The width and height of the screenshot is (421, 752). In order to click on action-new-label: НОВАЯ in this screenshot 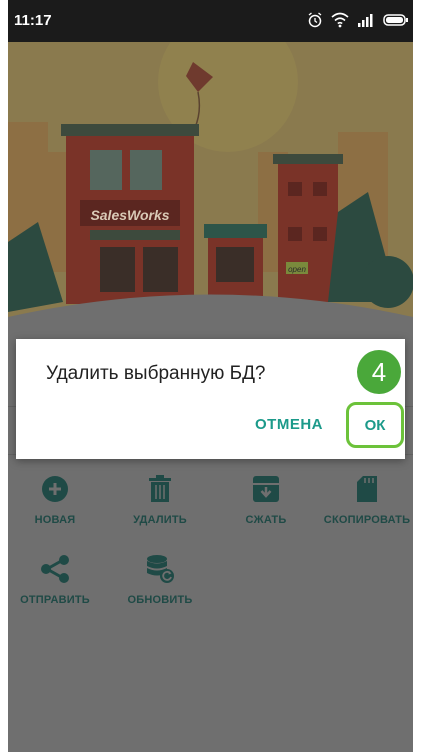, I will do `click(55, 520)`.